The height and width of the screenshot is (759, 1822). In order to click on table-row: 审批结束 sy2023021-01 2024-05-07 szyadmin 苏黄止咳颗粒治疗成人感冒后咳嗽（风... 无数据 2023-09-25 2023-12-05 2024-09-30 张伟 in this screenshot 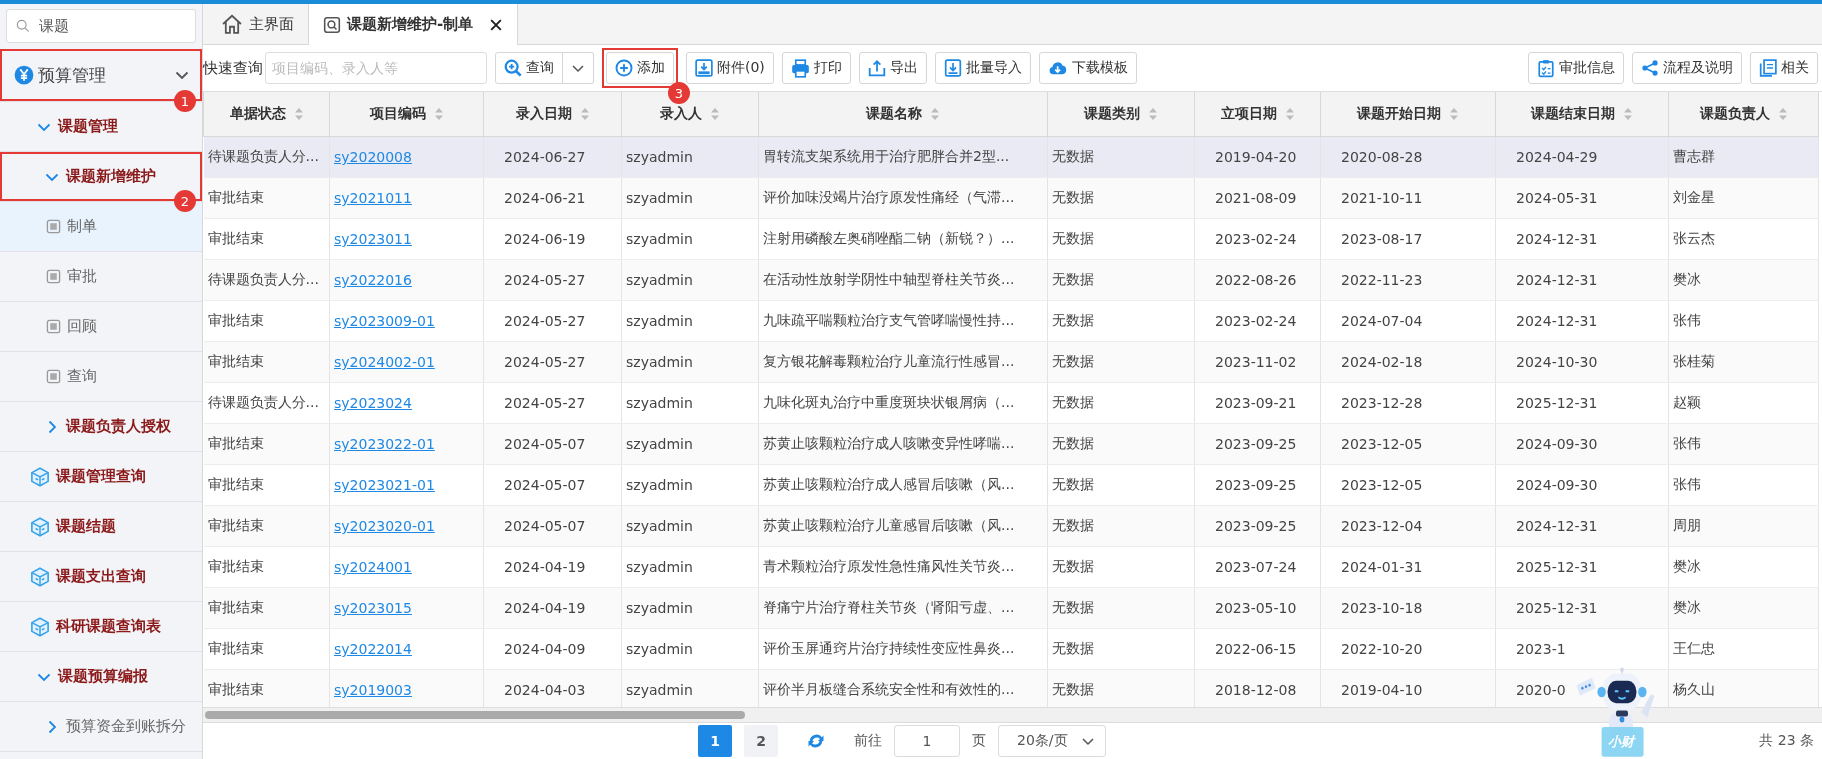, I will do `click(1011, 485)`.